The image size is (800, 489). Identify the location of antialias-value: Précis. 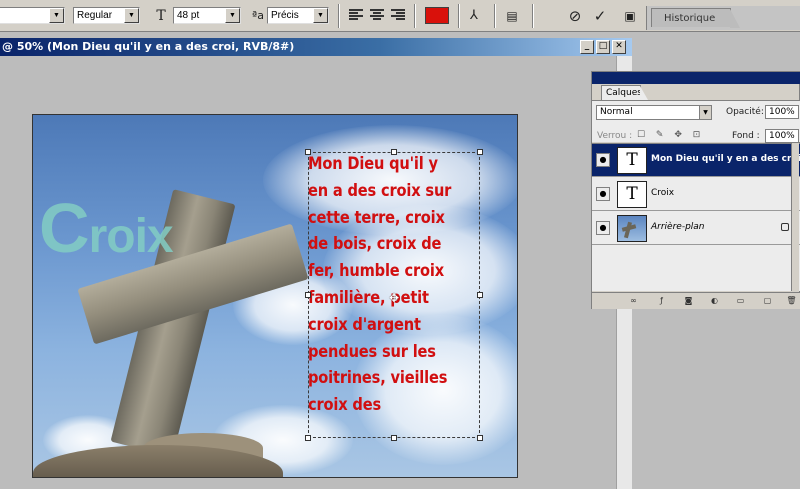
(285, 15).